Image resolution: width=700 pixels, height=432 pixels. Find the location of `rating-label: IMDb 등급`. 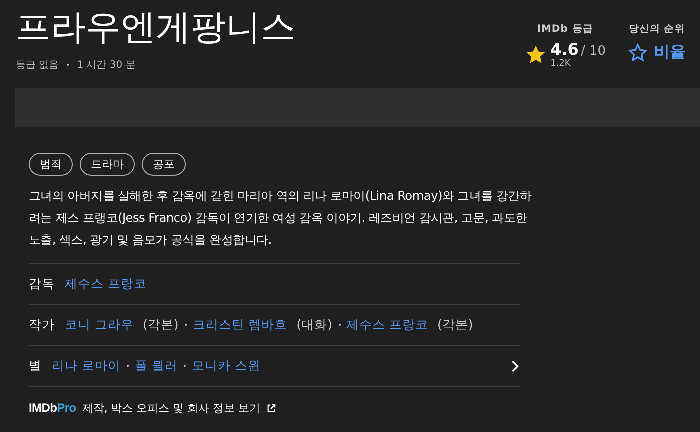

rating-label: IMDb 등급 is located at coordinates (565, 29).